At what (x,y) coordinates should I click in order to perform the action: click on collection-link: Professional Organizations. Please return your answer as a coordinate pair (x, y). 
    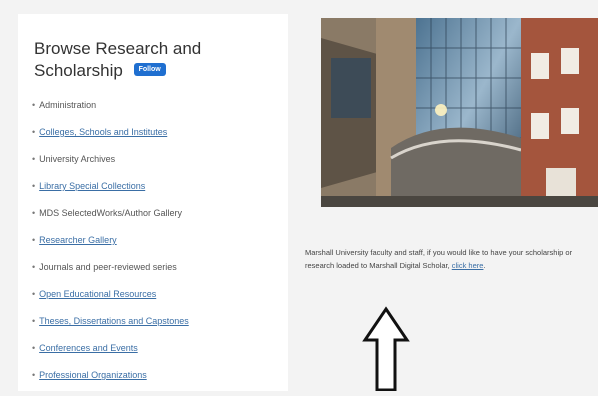
    Looking at the image, I should click on (93, 375).